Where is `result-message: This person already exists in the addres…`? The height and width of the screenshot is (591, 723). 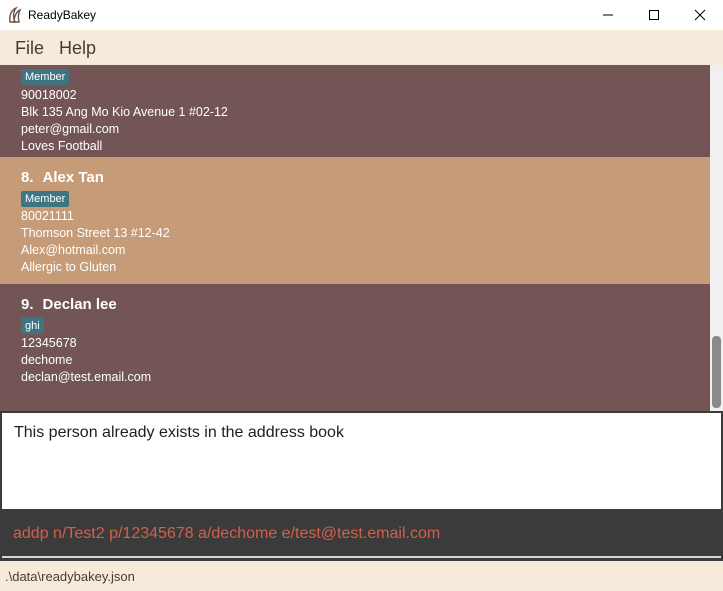 result-message: This person already exists in the addres… is located at coordinates (179, 432).